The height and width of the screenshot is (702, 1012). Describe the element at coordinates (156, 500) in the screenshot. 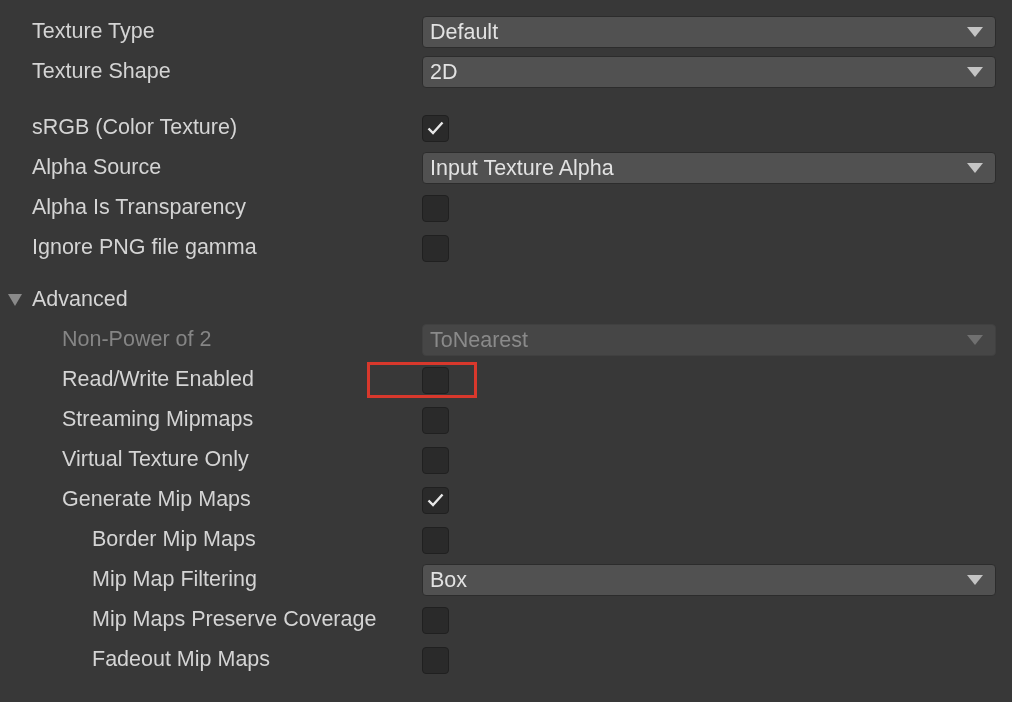

I see `property-label: Generate Mip Maps` at that location.